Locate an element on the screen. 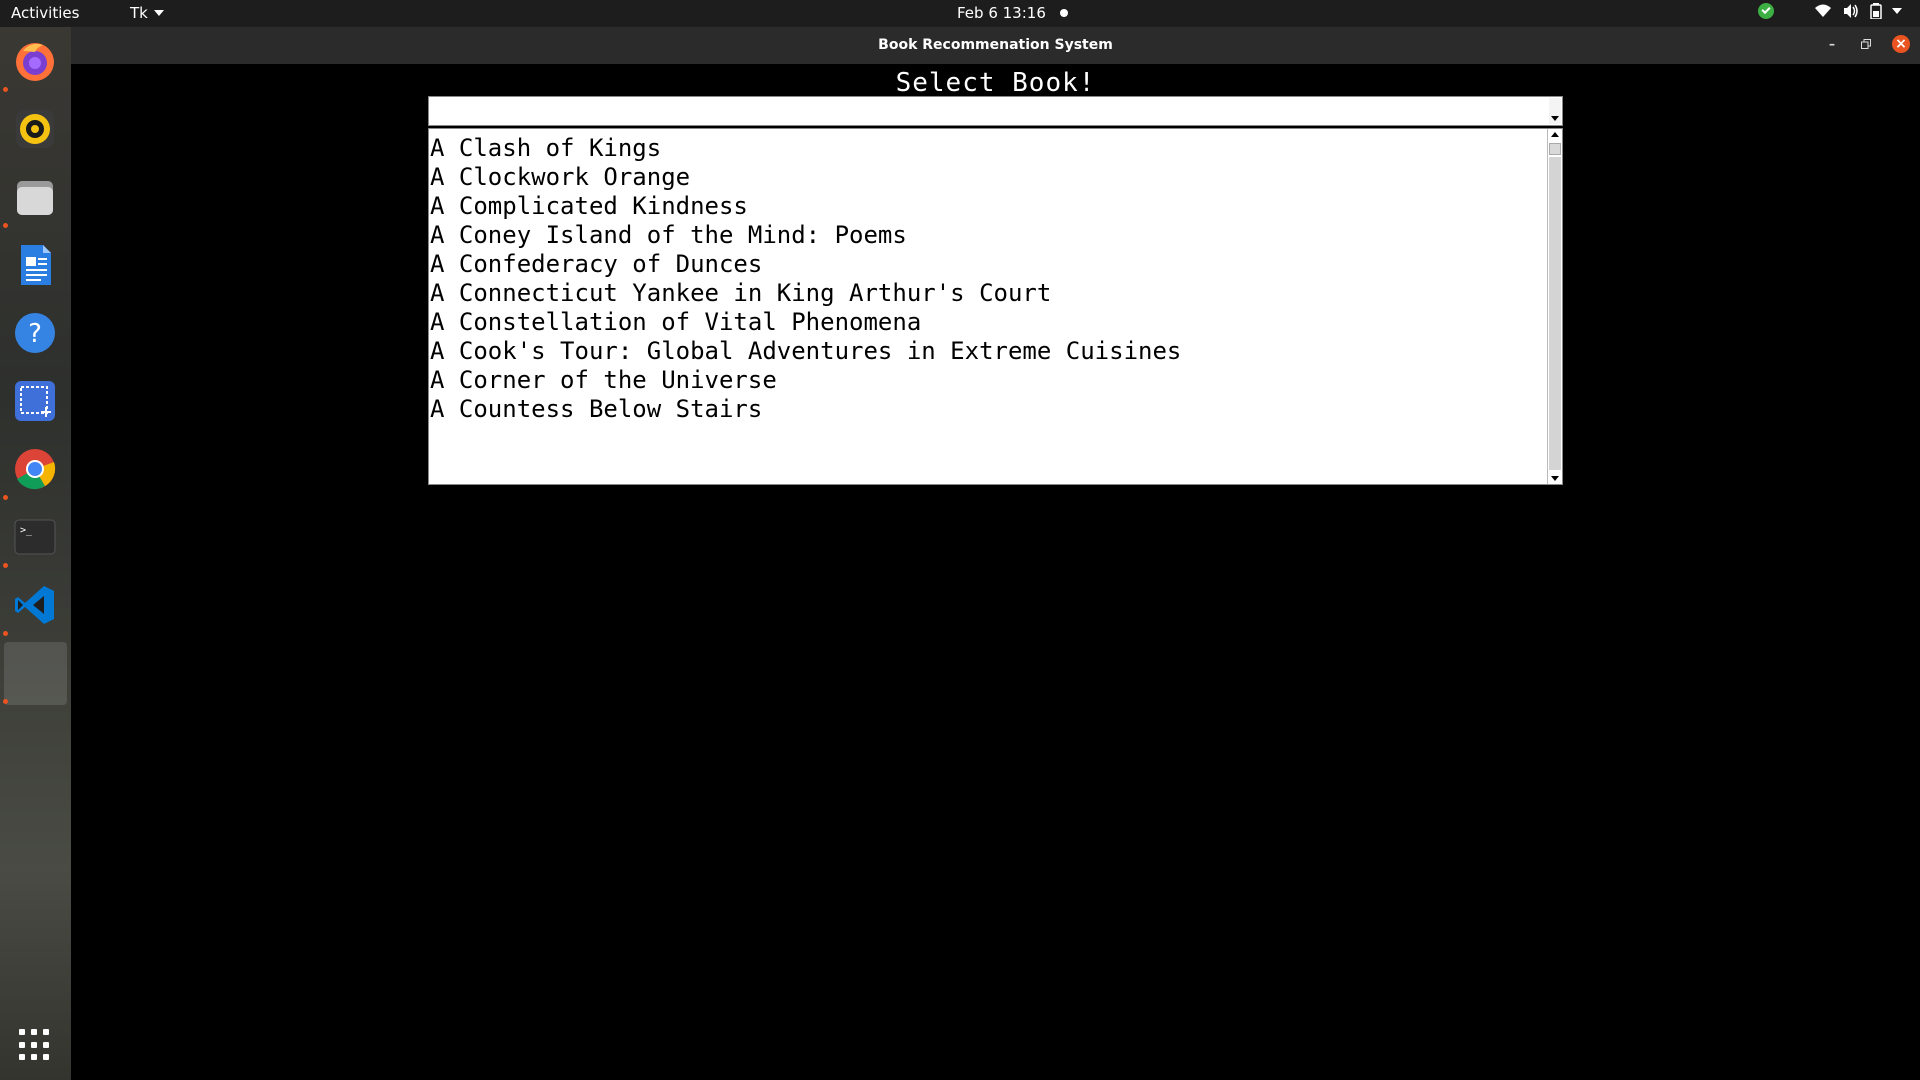  clock: Feb 6 13:16 is located at coordinates (1012, 13).